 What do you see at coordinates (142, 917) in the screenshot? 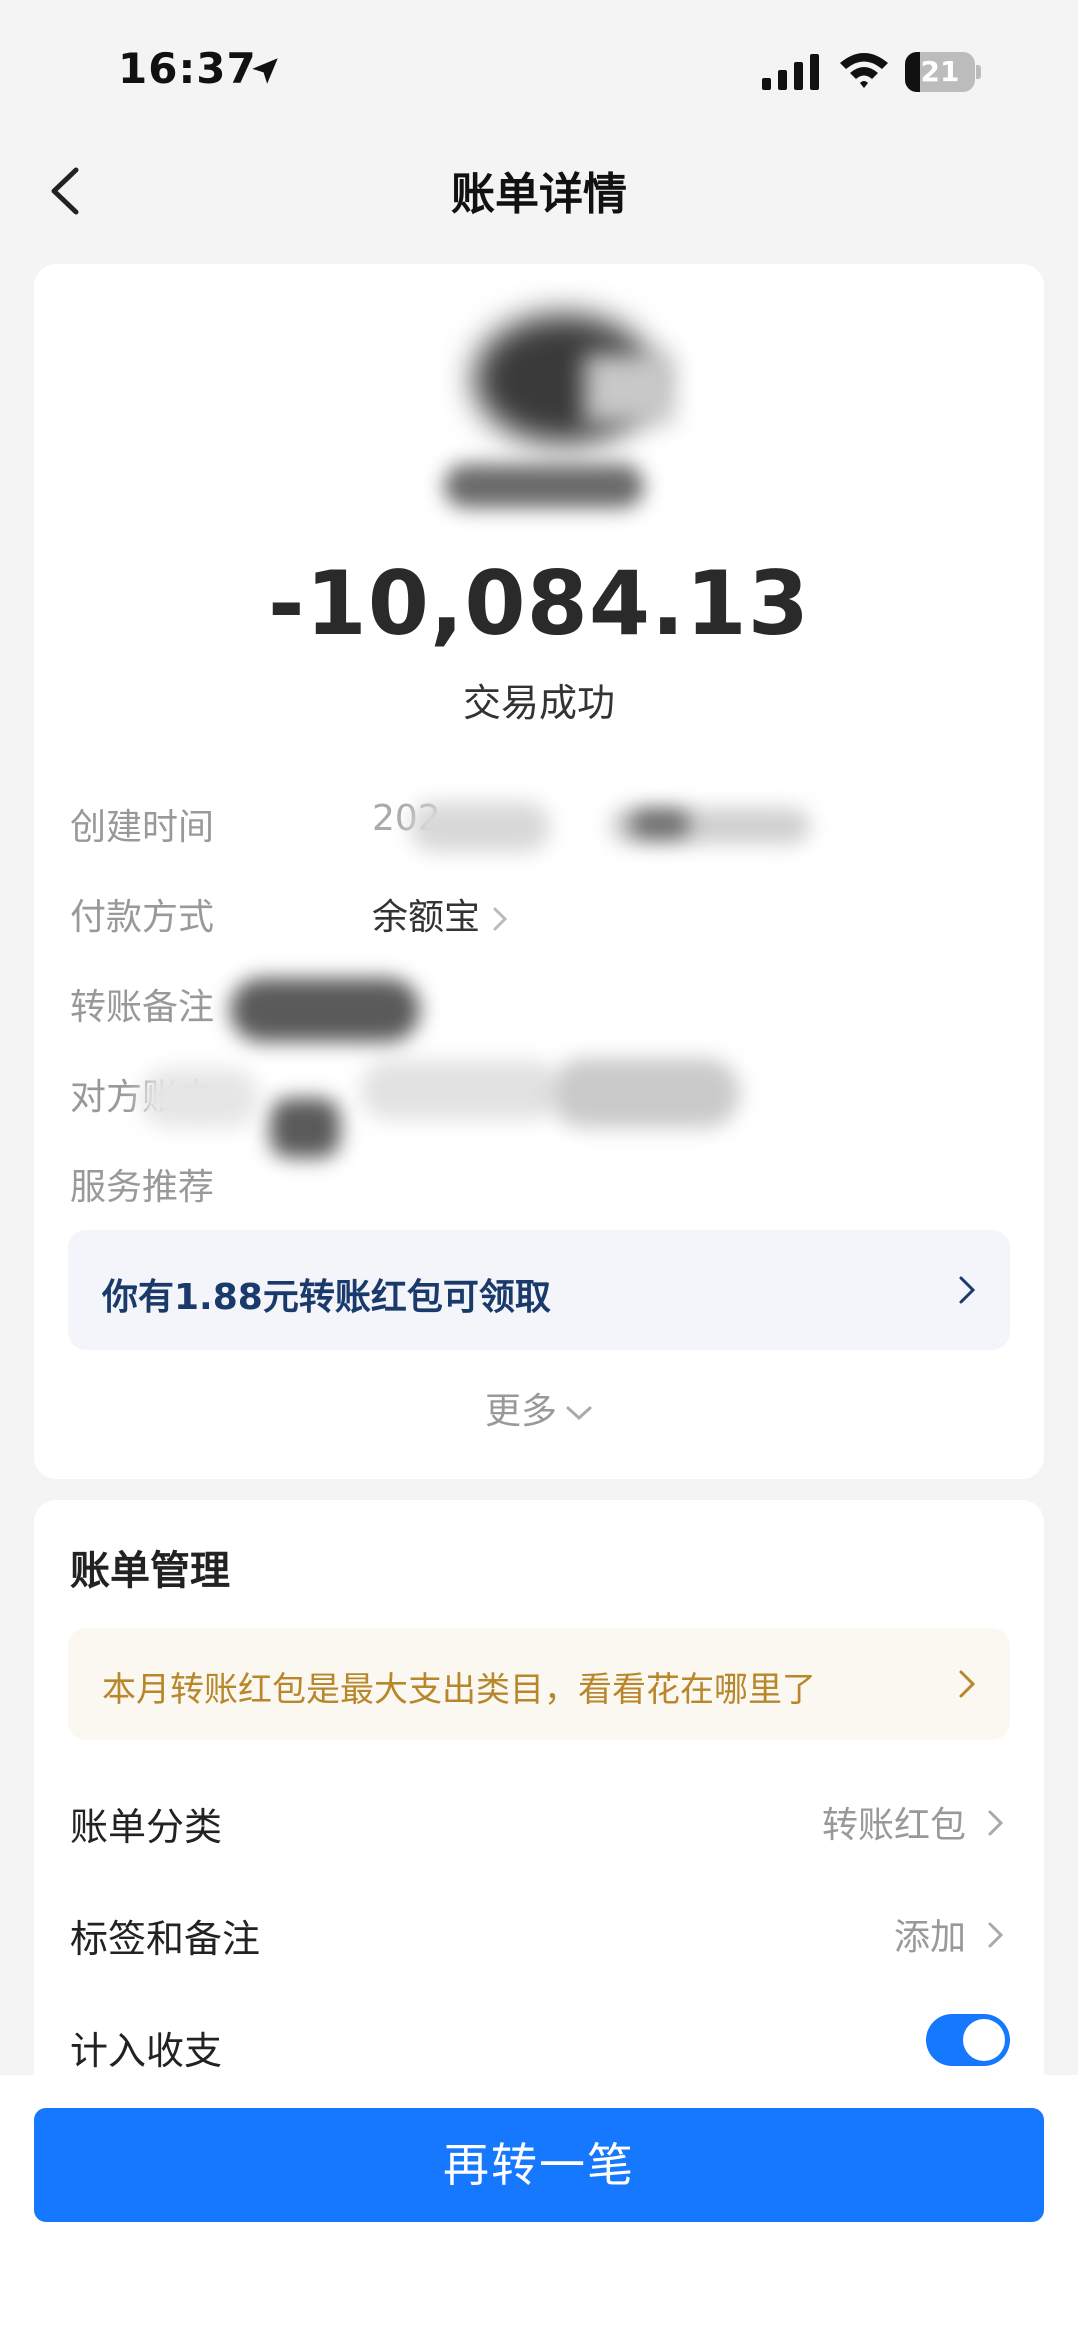
I see `payment-method-label: 付款方式` at bounding box center [142, 917].